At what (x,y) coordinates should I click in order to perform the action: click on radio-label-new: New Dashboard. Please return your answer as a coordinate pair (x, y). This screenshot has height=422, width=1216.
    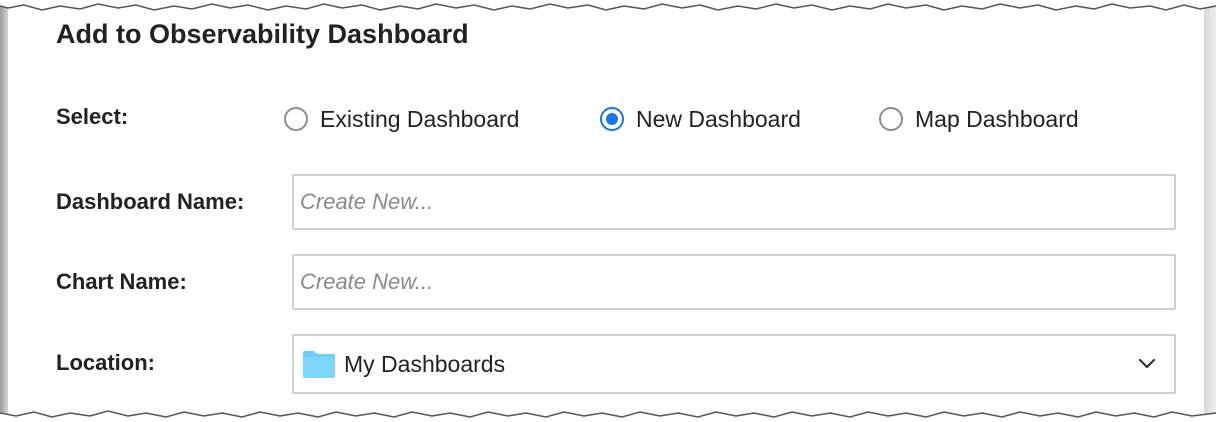
    Looking at the image, I should click on (718, 118).